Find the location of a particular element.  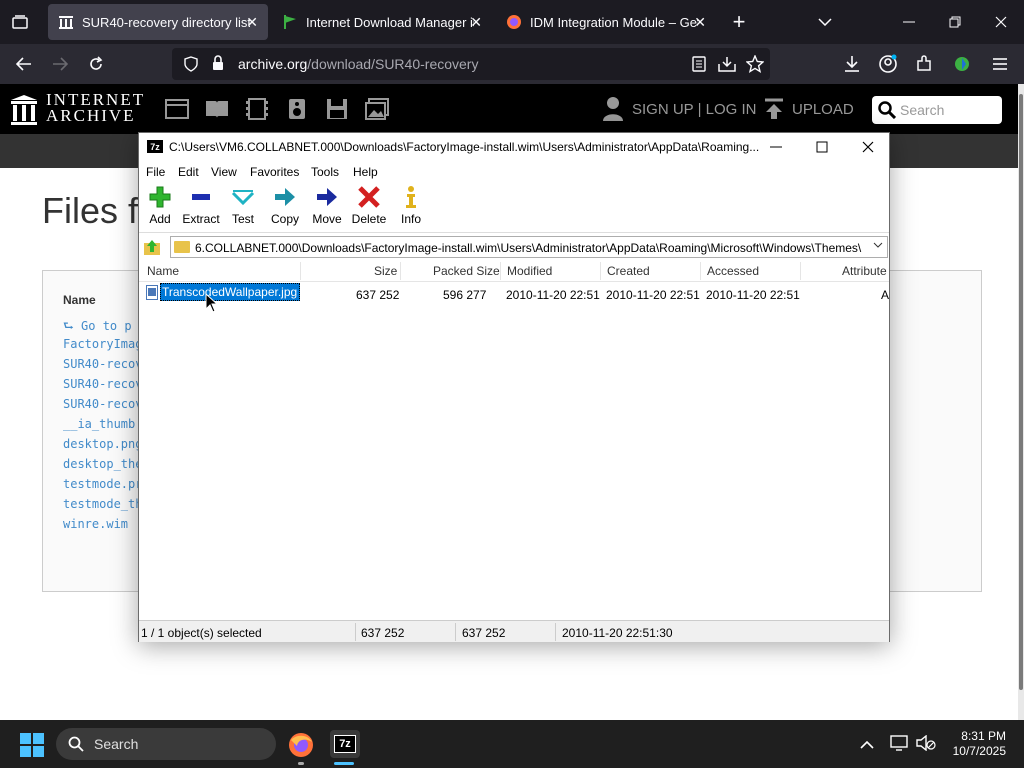

close-button is located at coordinates (868, 147).